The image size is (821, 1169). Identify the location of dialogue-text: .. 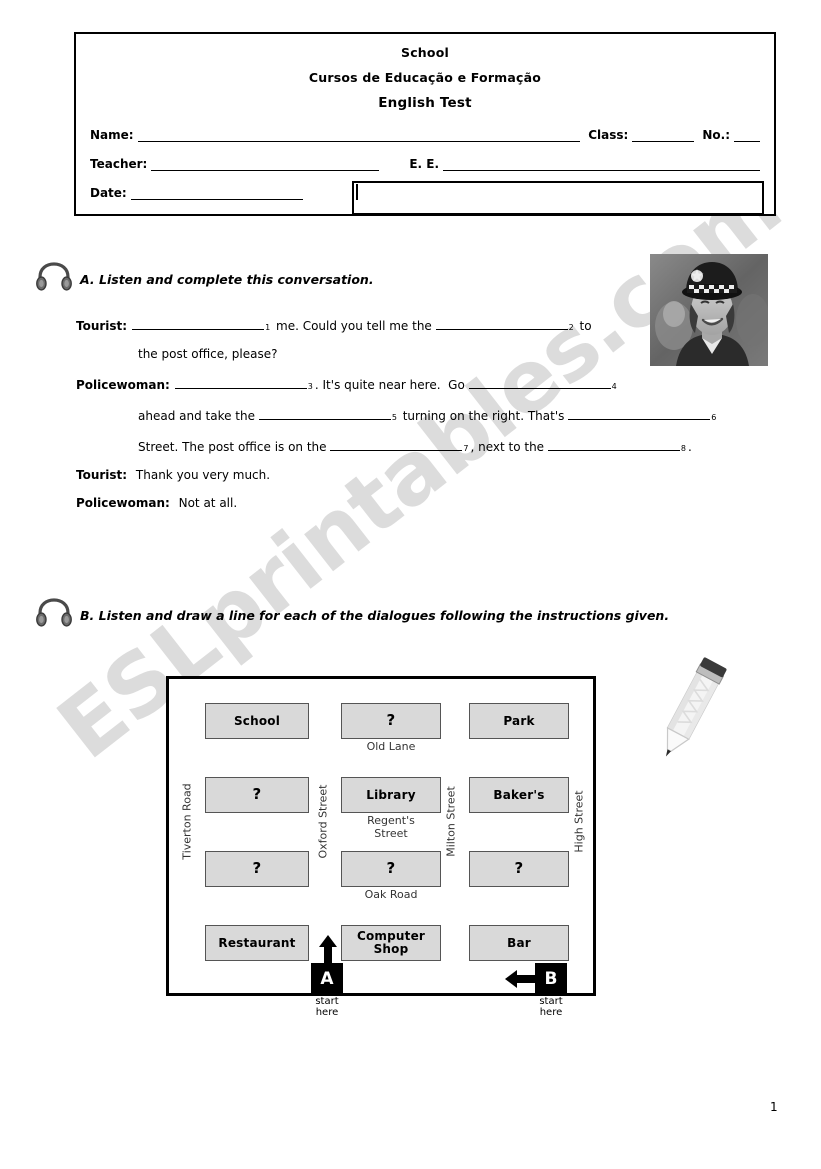
(689, 447).